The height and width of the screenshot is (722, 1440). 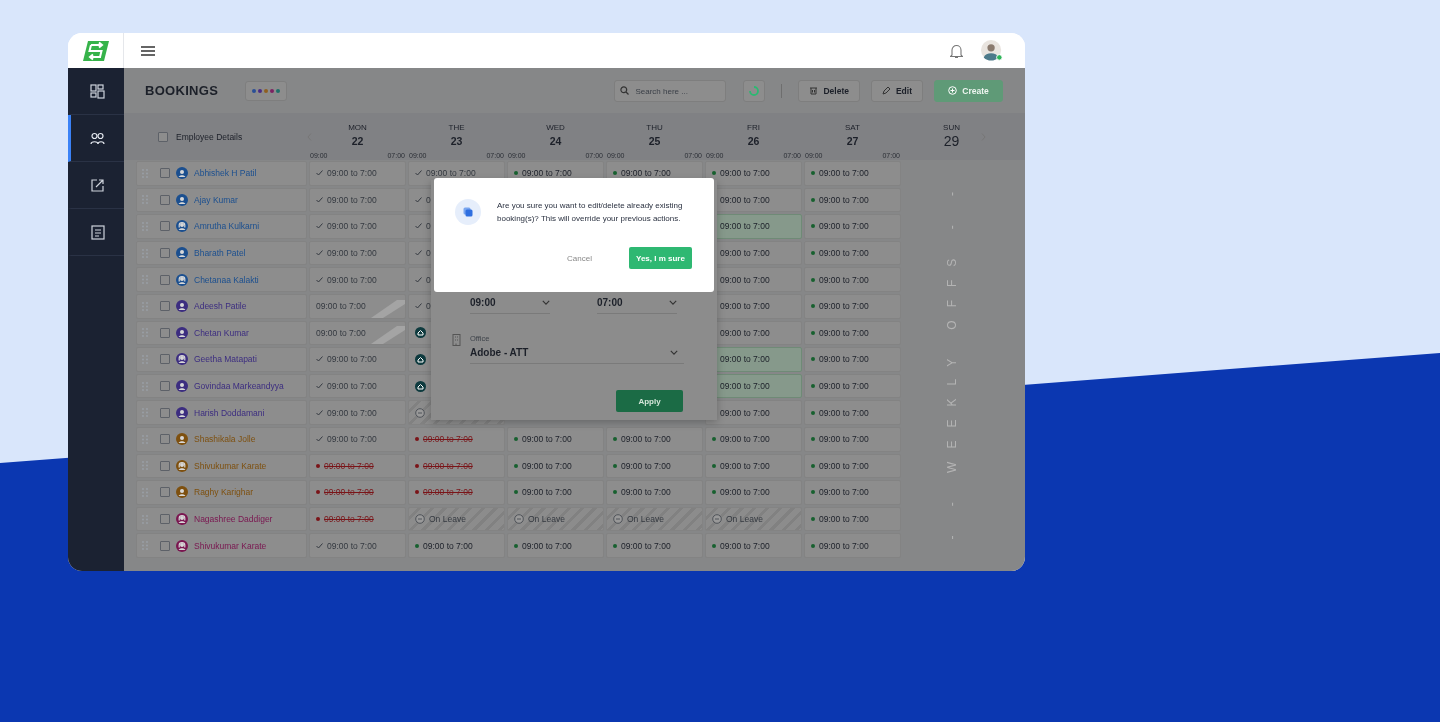 I want to click on avatar-icon, so click(x=992, y=50).